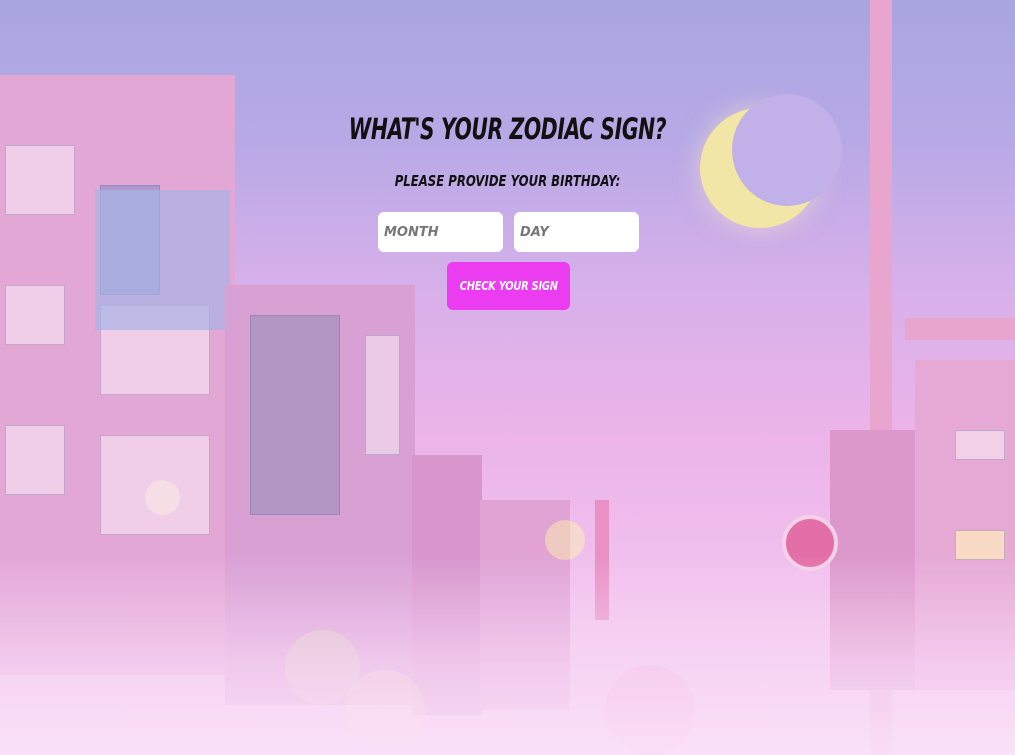 Image resolution: width=1015 pixels, height=755 pixels. Describe the element at coordinates (411, 232) in the screenshot. I see `month-placeholder: Month` at that location.